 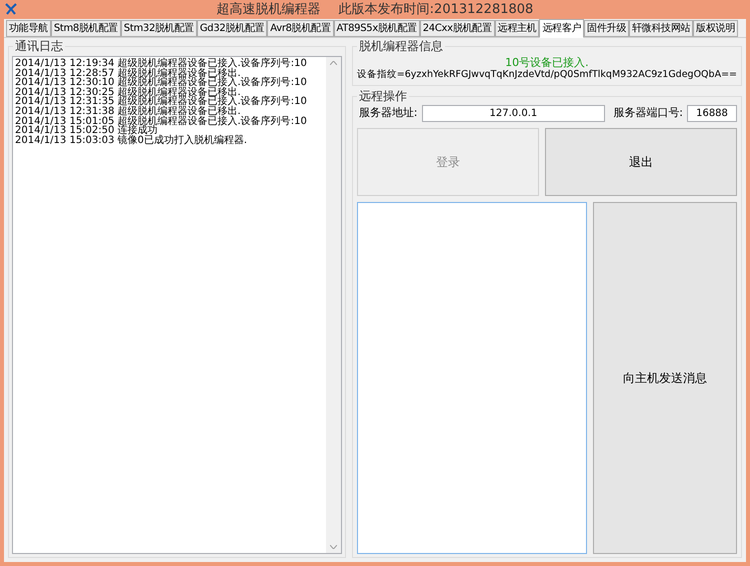 I want to click on group-title: 远程操作, so click(x=382, y=96).